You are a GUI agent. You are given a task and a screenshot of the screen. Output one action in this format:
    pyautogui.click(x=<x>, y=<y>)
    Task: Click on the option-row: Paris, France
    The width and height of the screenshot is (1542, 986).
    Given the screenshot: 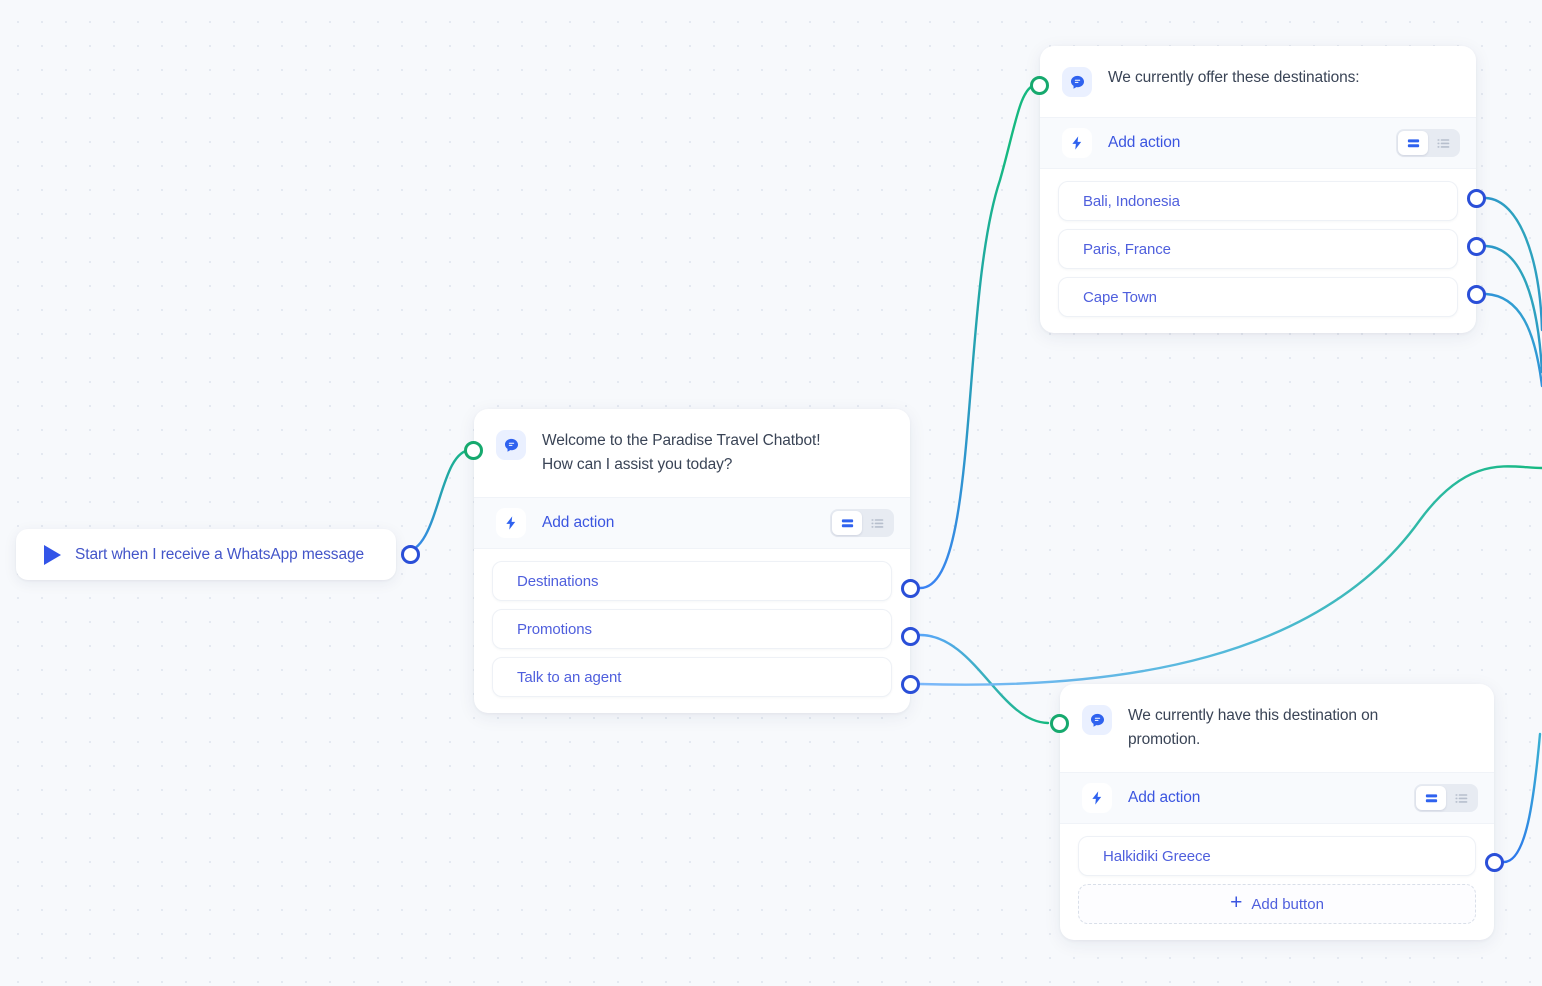 What is the action you would take?
    pyautogui.click(x=1258, y=249)
    